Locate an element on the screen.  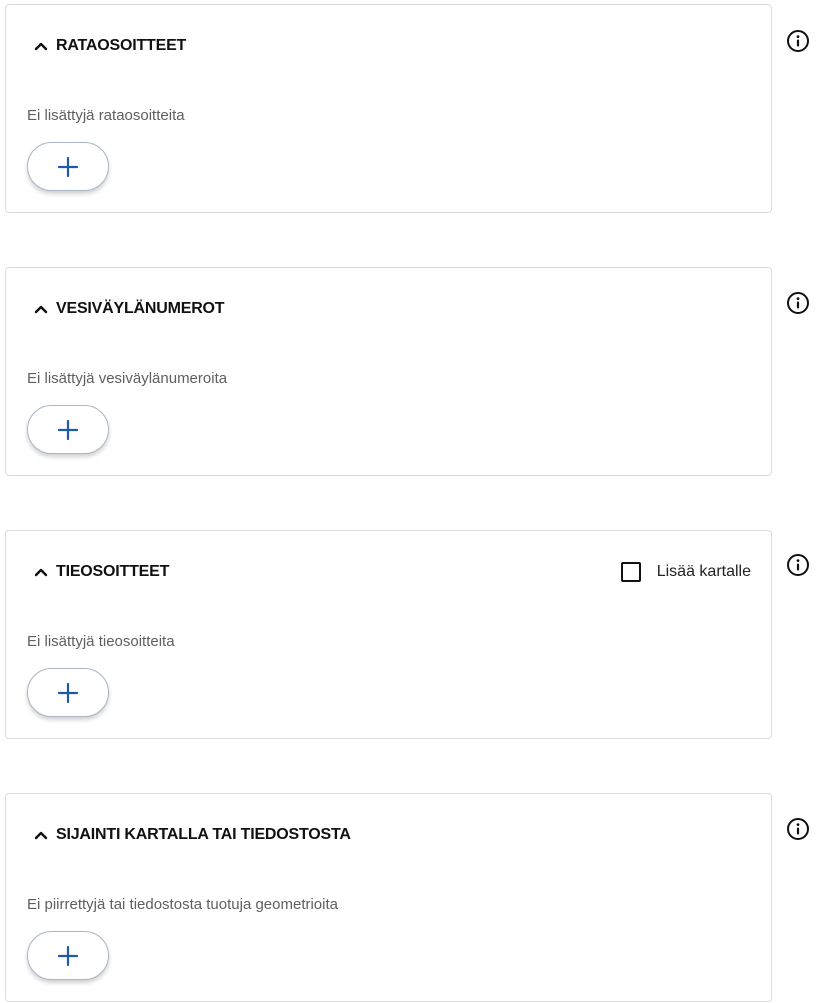
empty-state-text: Ei lisättyjä rataosoitteita is located at coordinates (106, 115).